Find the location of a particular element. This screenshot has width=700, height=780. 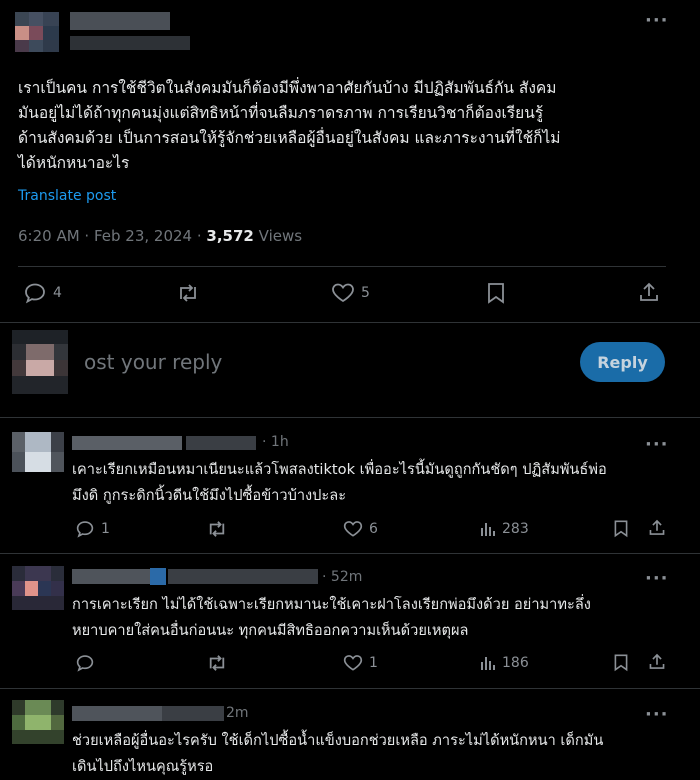

reply-like-button: 1 is located at coordinates (360, 663).